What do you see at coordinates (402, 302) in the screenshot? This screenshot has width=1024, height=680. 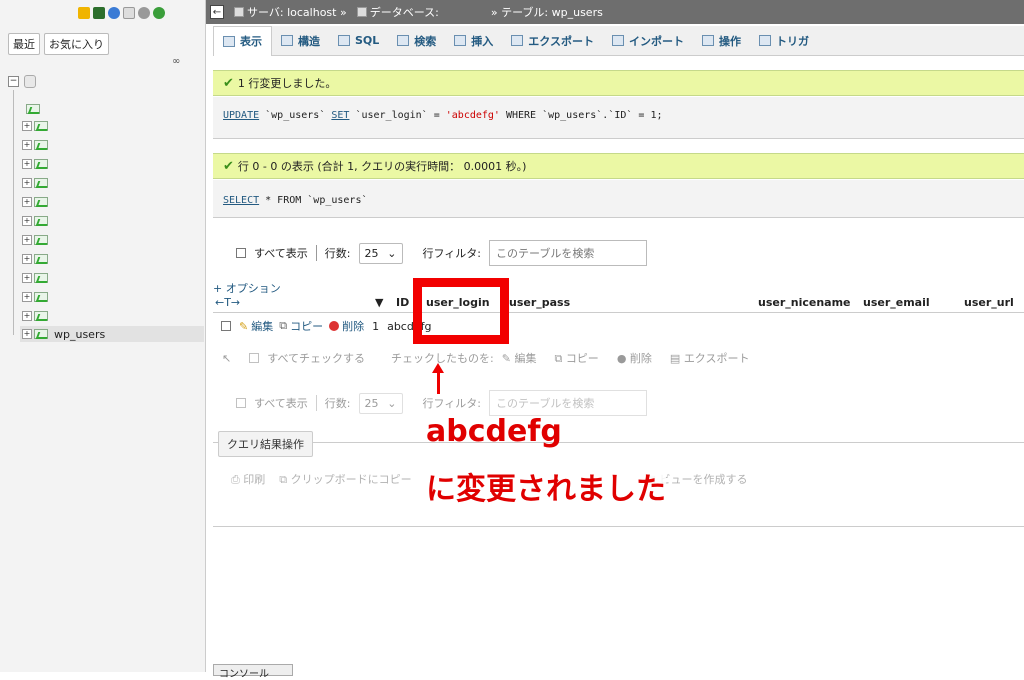 I see `column-header-id: ID` at bounding box center [402, 302].